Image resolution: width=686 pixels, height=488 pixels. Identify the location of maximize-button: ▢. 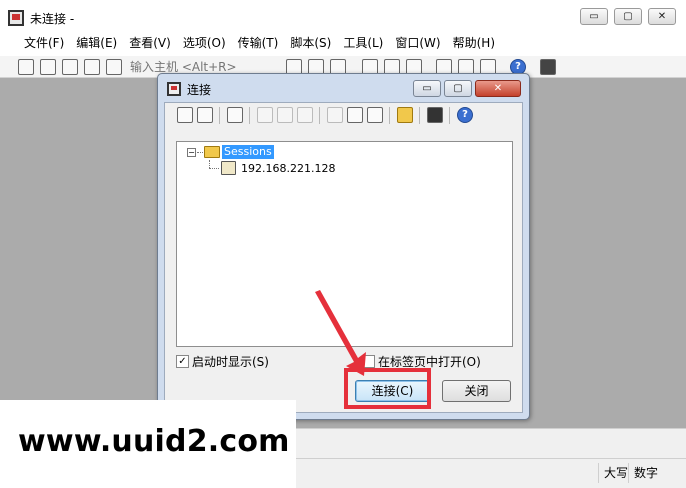
(628, 16).